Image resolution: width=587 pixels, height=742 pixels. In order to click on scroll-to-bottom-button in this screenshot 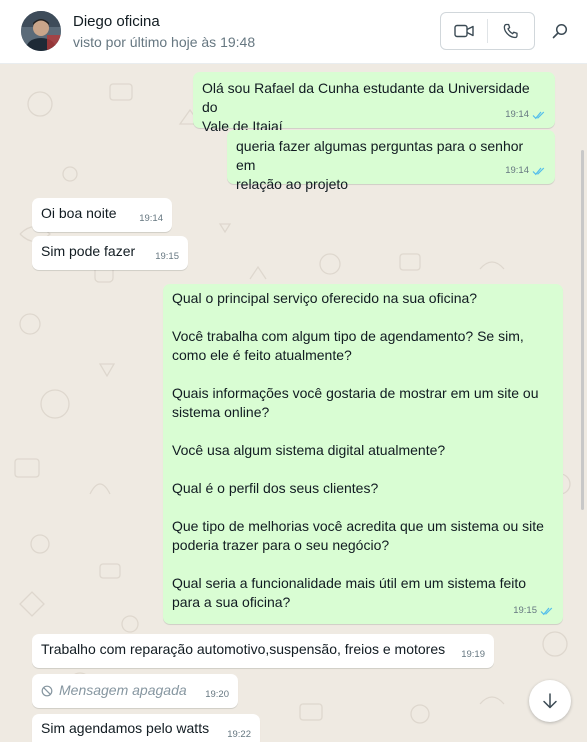, I will do `click(550, 701)`.